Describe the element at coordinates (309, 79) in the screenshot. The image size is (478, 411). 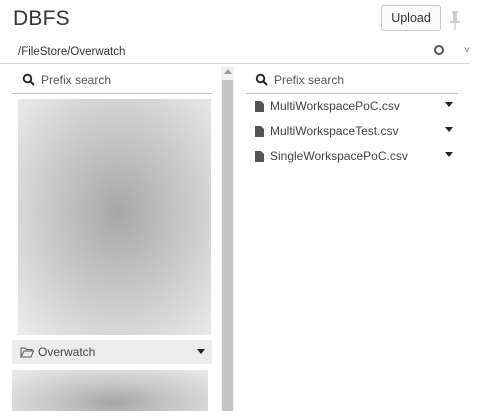
I see `right-search-placeholder: Prefix search` at that location.